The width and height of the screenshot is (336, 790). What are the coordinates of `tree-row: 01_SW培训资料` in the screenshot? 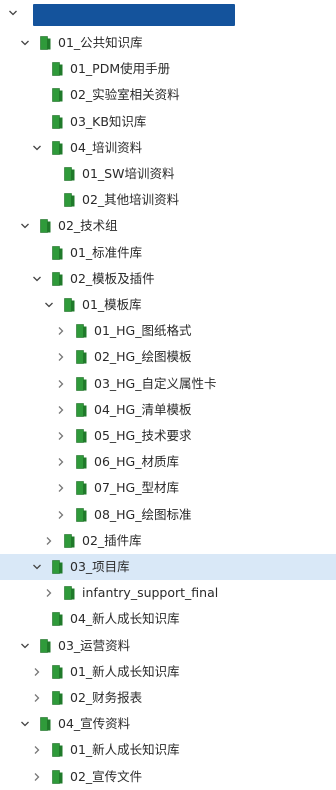 It's located at (168, 174).